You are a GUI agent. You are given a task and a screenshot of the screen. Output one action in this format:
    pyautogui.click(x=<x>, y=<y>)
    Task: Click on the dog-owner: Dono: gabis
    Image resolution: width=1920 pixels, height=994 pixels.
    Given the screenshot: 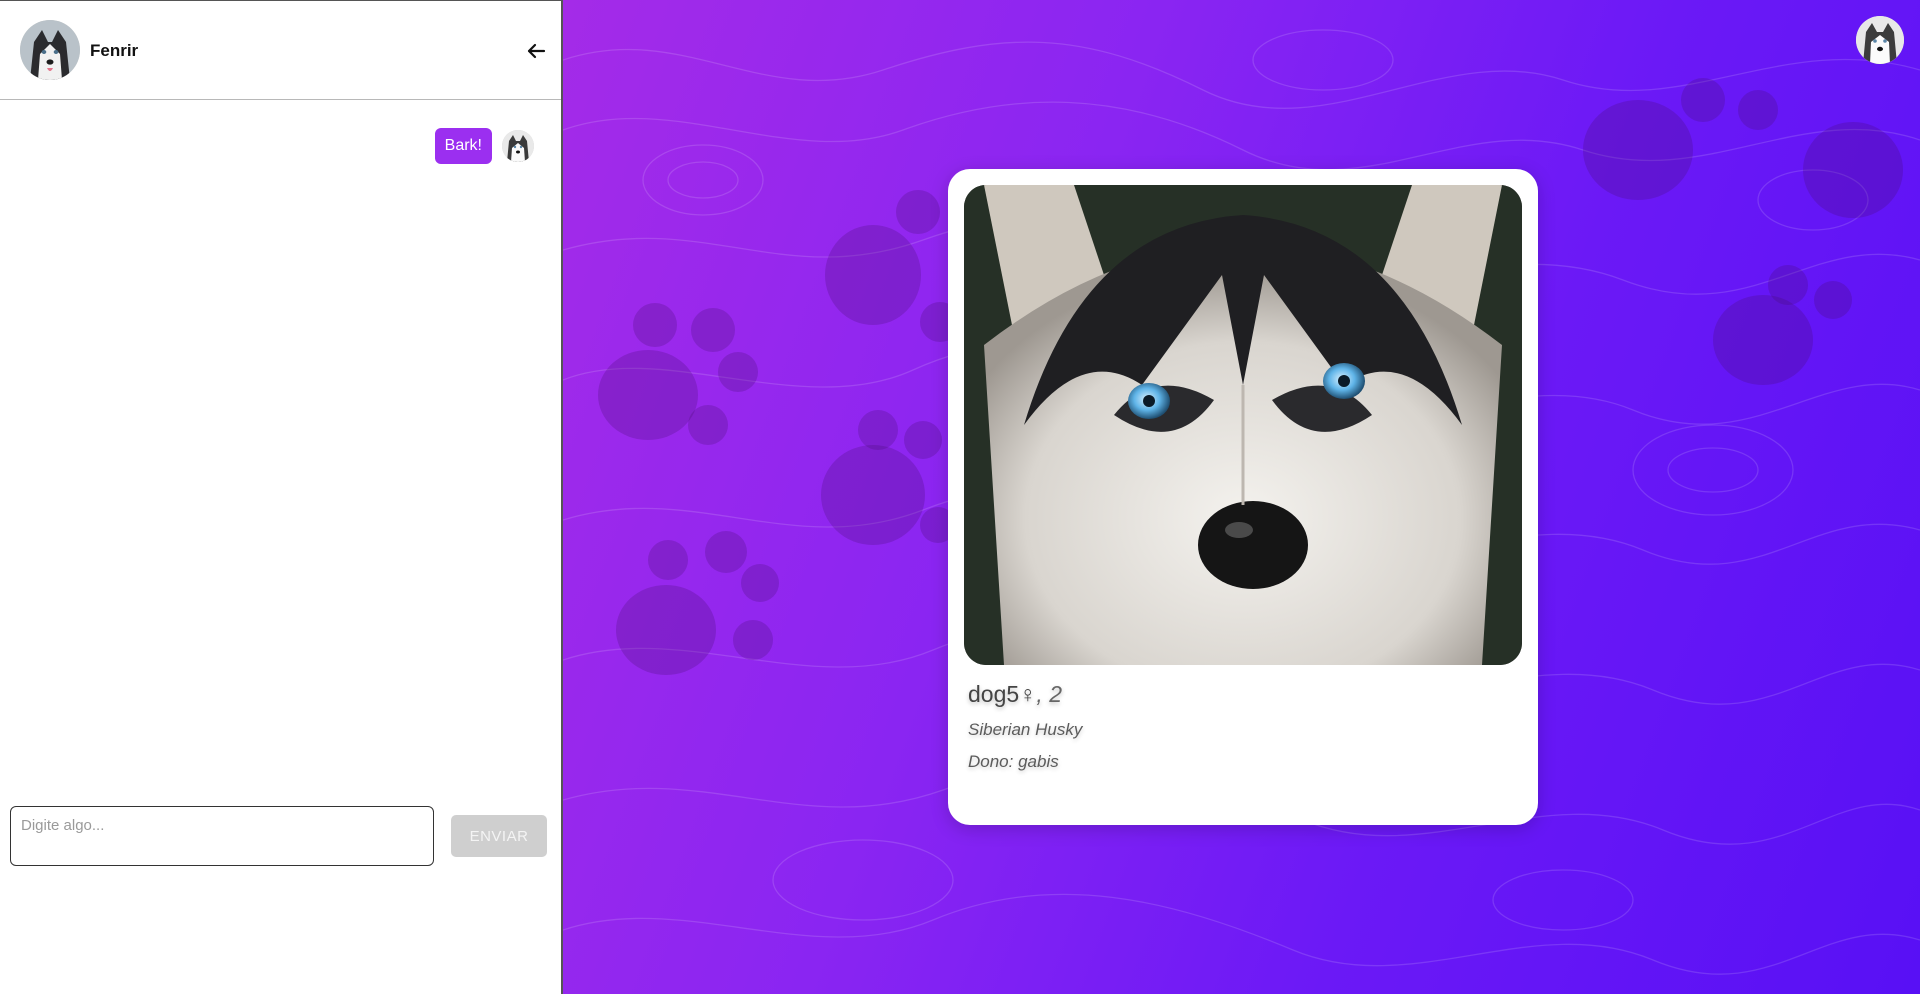 What is the action you would take?
    pyautogui.click(x=1013, y=761)
    